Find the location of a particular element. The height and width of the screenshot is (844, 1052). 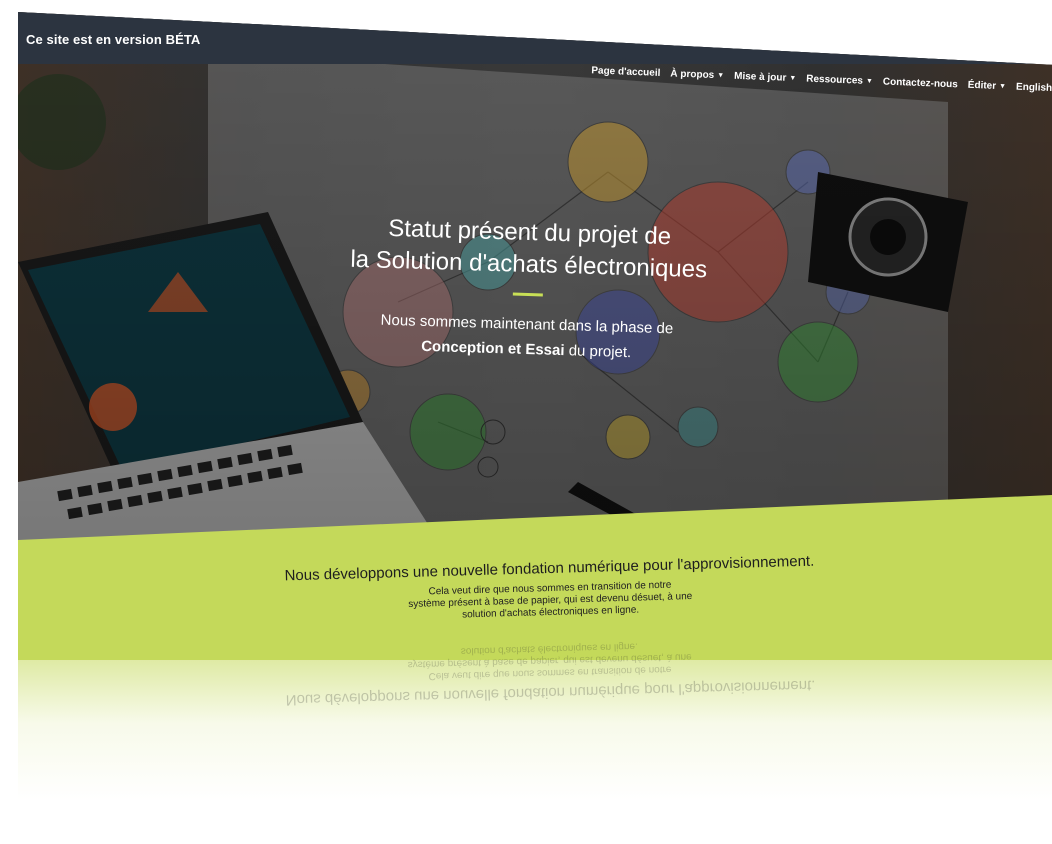

nav-label: Page d'accueil is located at coordinates (625, 71).